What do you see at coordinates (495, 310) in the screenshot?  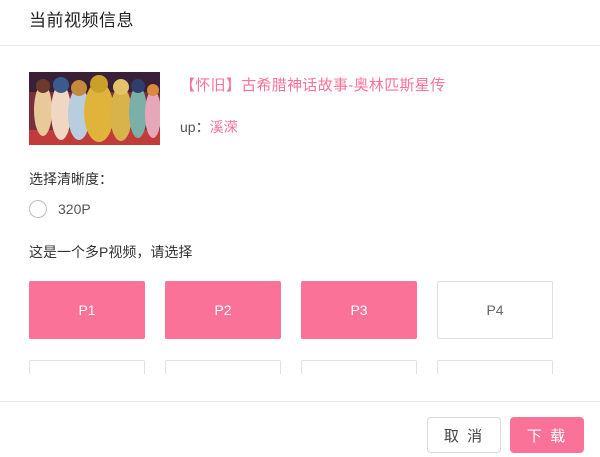 I see `part-button-p4: P4` at bounding box center [495, 310].